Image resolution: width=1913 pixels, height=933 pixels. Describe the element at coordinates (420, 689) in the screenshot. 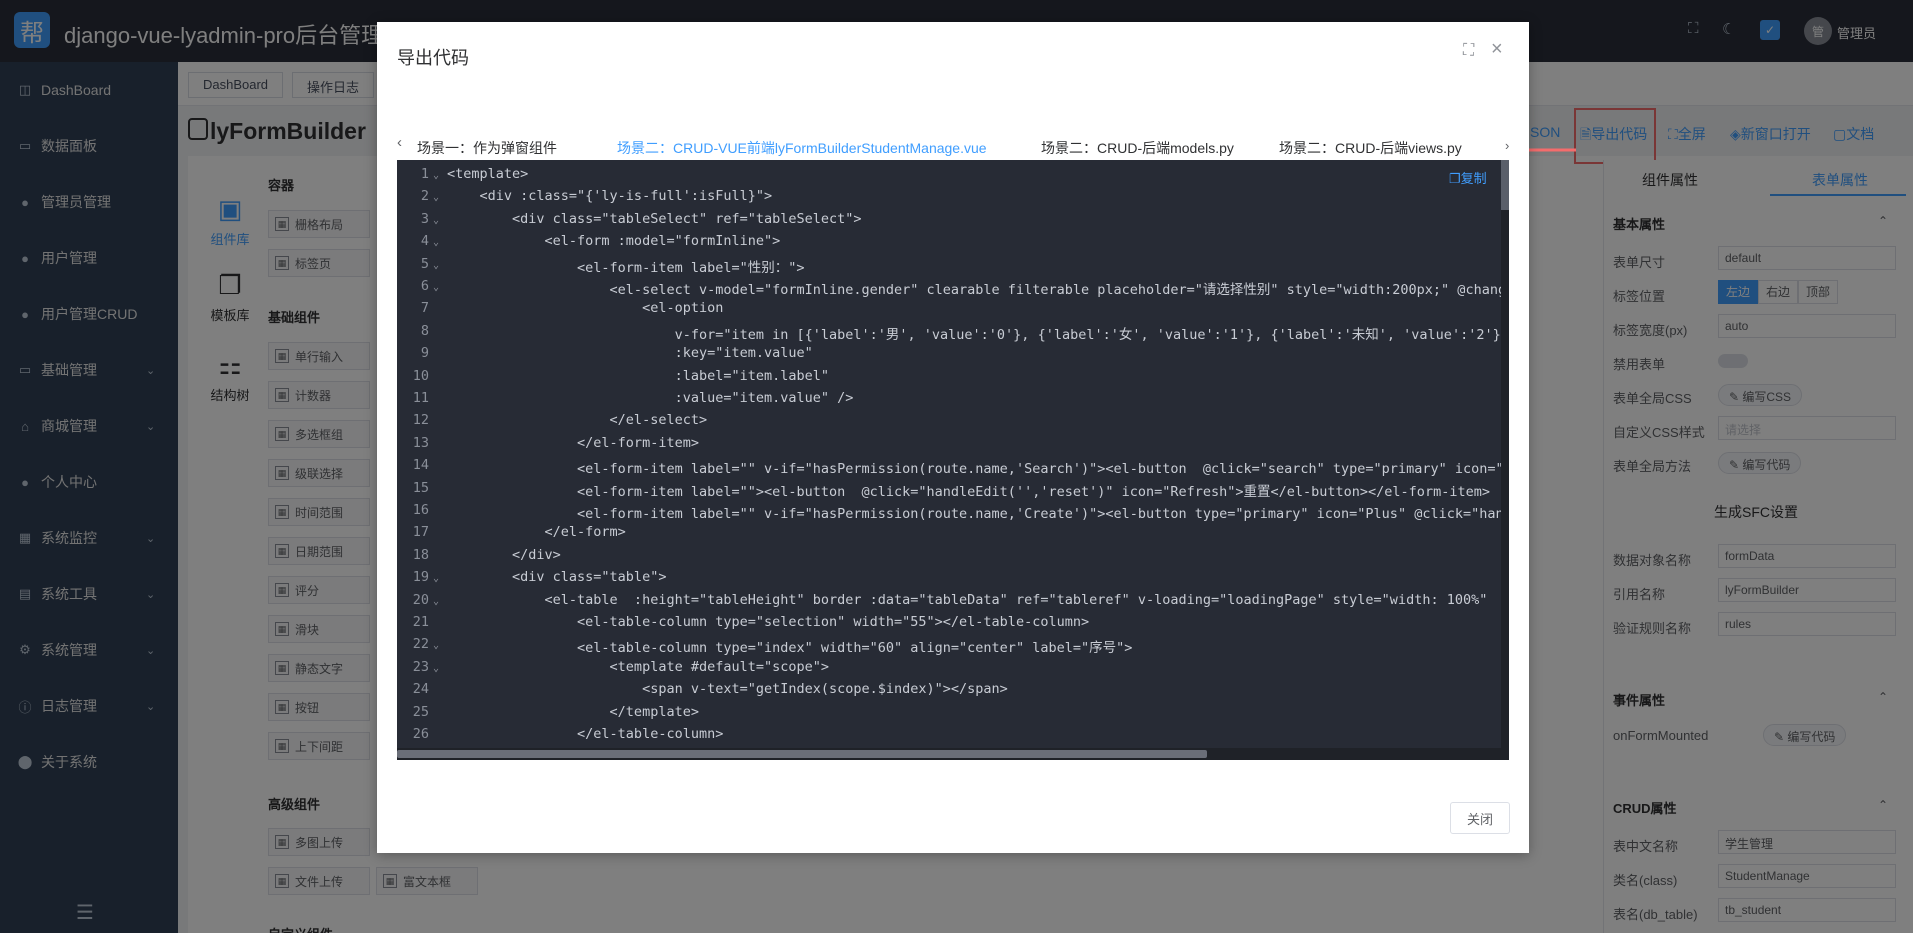

I see `line-number: 24` at that location.